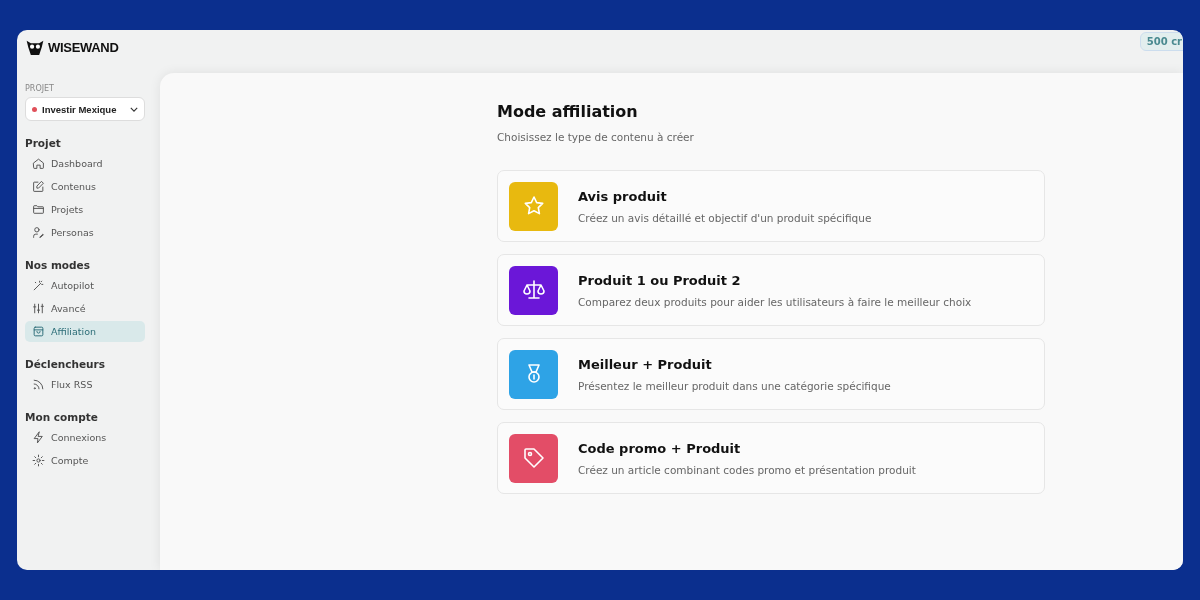 This screenshot has height=600, width=1200. Describe the element at coordinates (83, 47) in the screenshot. I see `app-logo: WISEWAND` at that location.